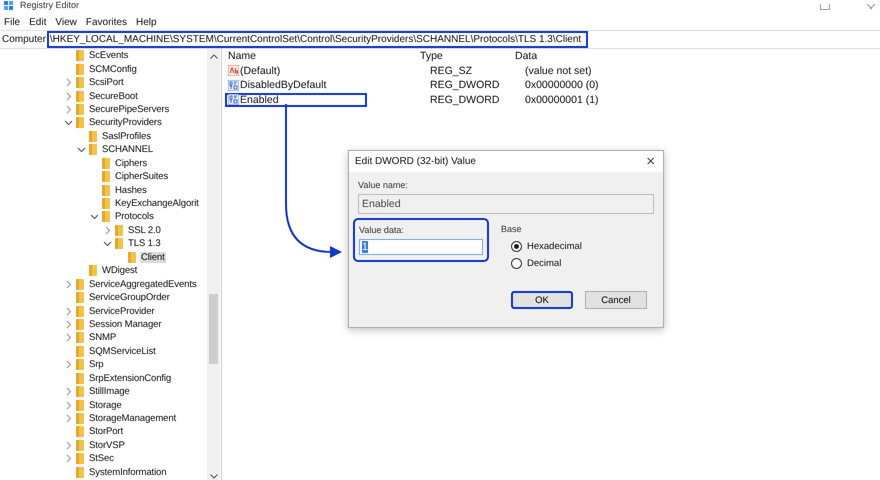 The height and width of the screenshot is (480, 880). What do you see at coordinates (546, 246) in the screenshot?
I see `radio-option: Hexadecimal` at bounding box center [546, 246].